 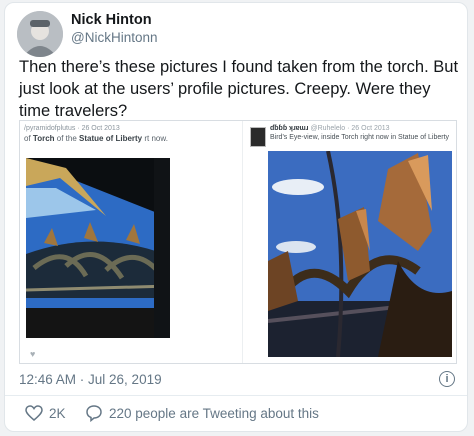 I want to click on avatar-photo, so click(x=40, y=34).